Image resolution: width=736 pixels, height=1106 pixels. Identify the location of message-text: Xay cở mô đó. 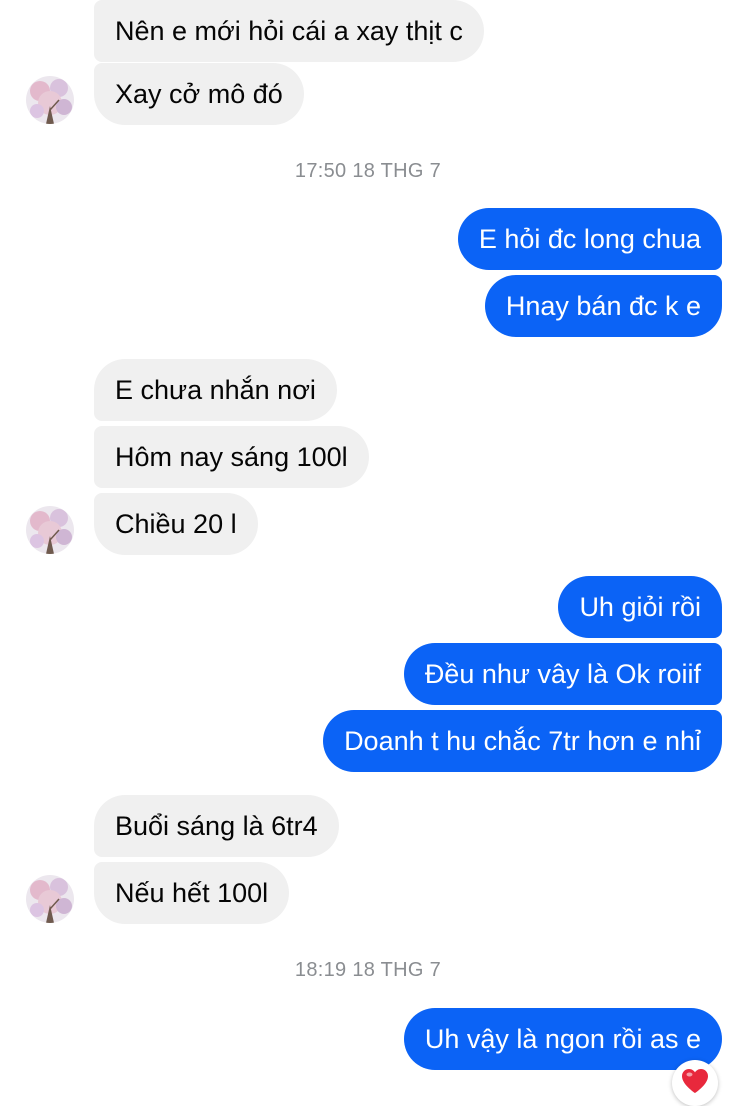
(199, 93).